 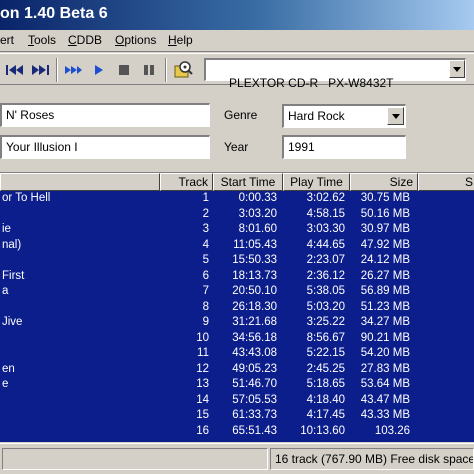 I want to click on track-start-time: 61:33.73, so click(x=254, y=415).